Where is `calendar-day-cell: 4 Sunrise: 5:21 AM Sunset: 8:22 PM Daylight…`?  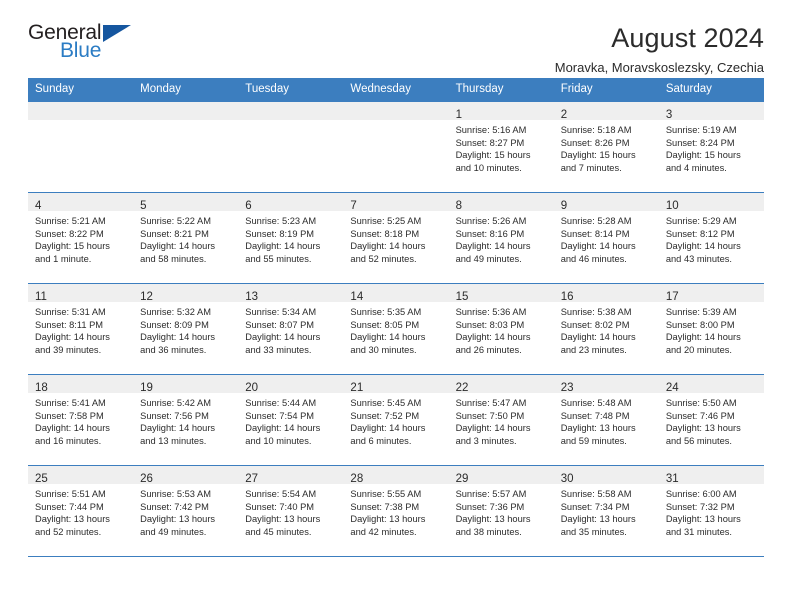 calendar-day-cell: 4 Sunrise: 5:21 AM Sunset: 8:22 PM Daylight… is located at coordinates (81, 238).